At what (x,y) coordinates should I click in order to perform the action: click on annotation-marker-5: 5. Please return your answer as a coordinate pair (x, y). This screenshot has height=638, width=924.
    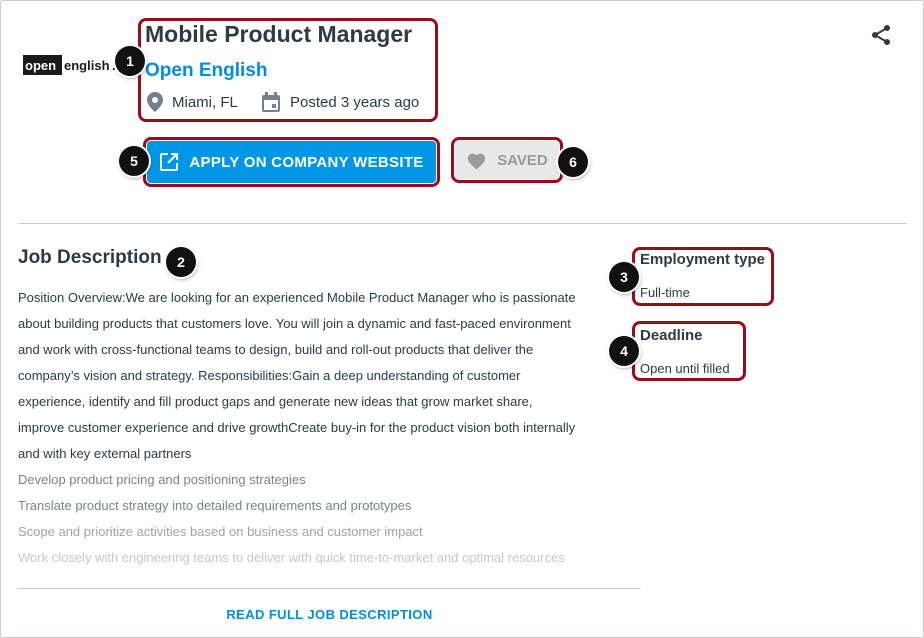
    Looking at the image, I should click on (134, 161).